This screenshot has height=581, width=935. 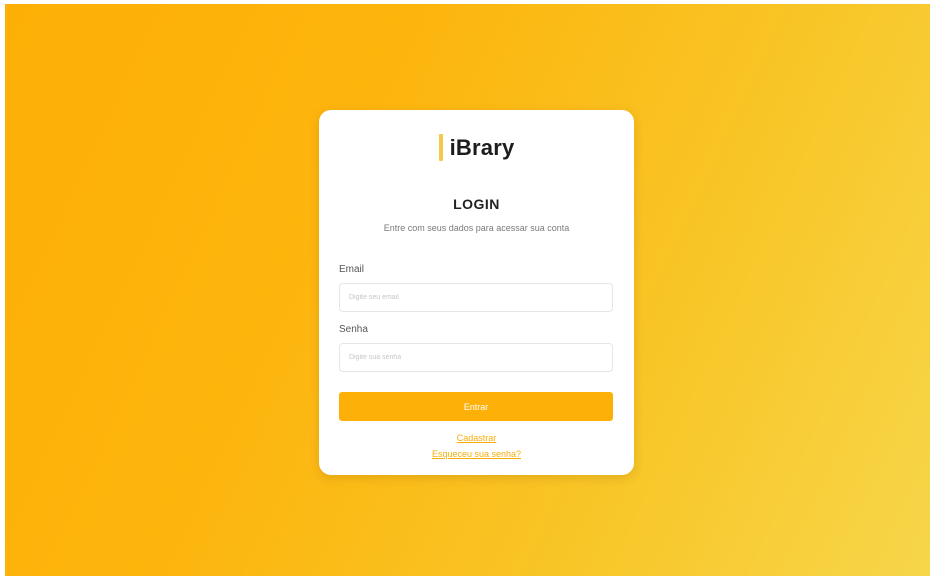 I want to click on password-field, so click(x=476, y=357).